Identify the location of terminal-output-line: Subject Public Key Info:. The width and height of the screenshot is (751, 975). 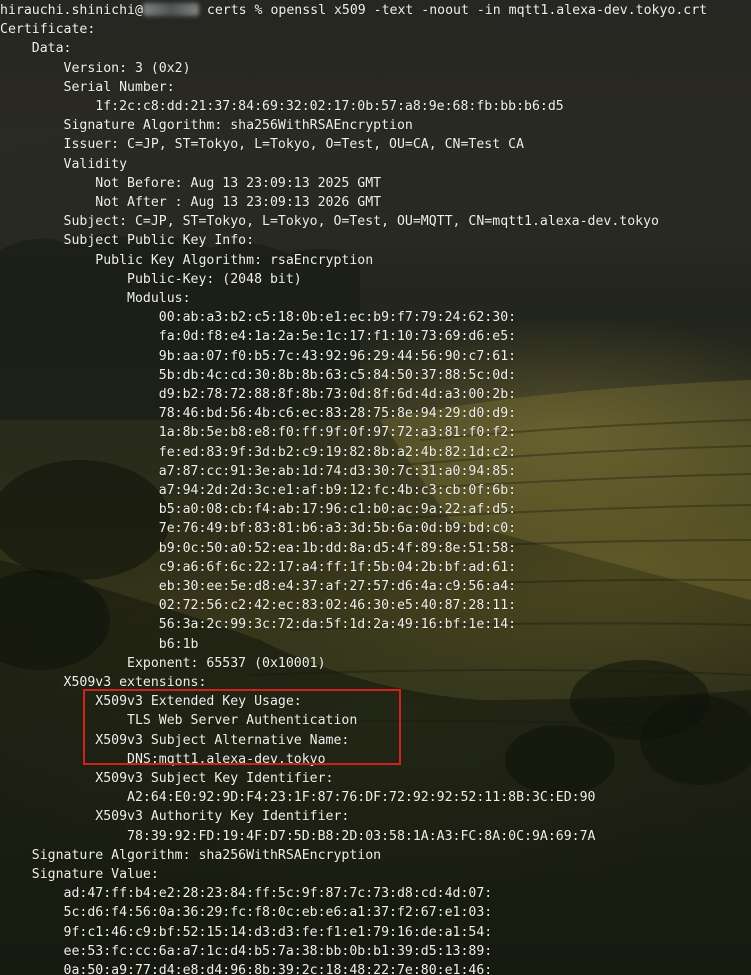
(127, 241).